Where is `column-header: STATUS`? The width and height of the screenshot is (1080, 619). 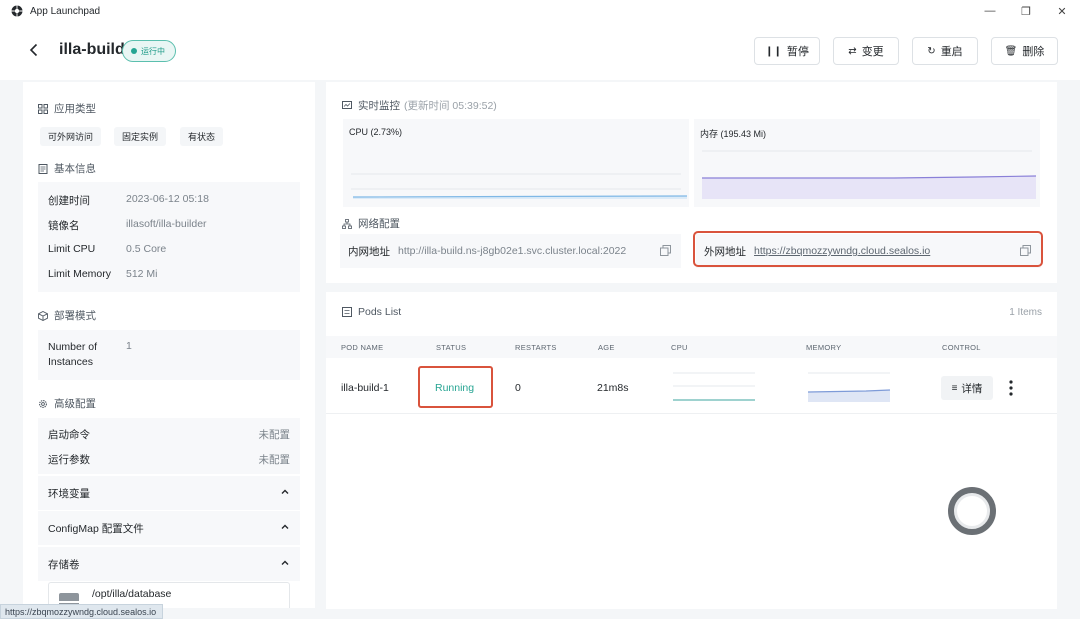 column-header: STATUS is located at coordinates (451, 347).